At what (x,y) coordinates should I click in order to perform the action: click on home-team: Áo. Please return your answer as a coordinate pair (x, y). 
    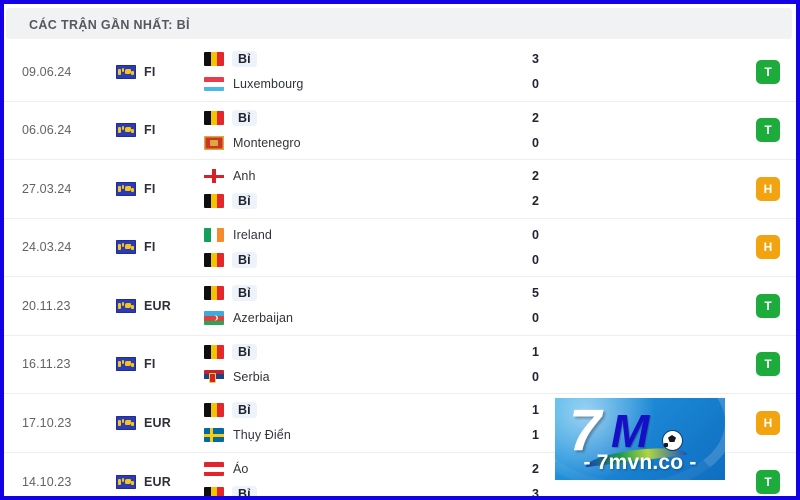
    Looking at the image, I should click on (230, 469).